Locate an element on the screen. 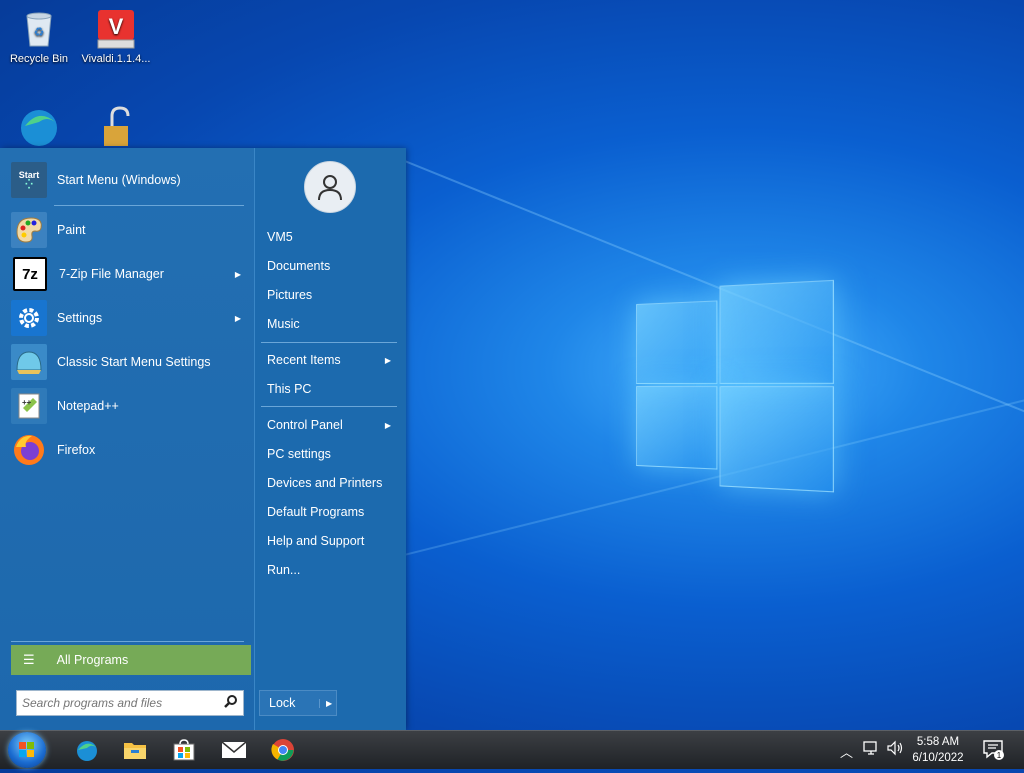  store-icon is located at coordinates (184, 750).